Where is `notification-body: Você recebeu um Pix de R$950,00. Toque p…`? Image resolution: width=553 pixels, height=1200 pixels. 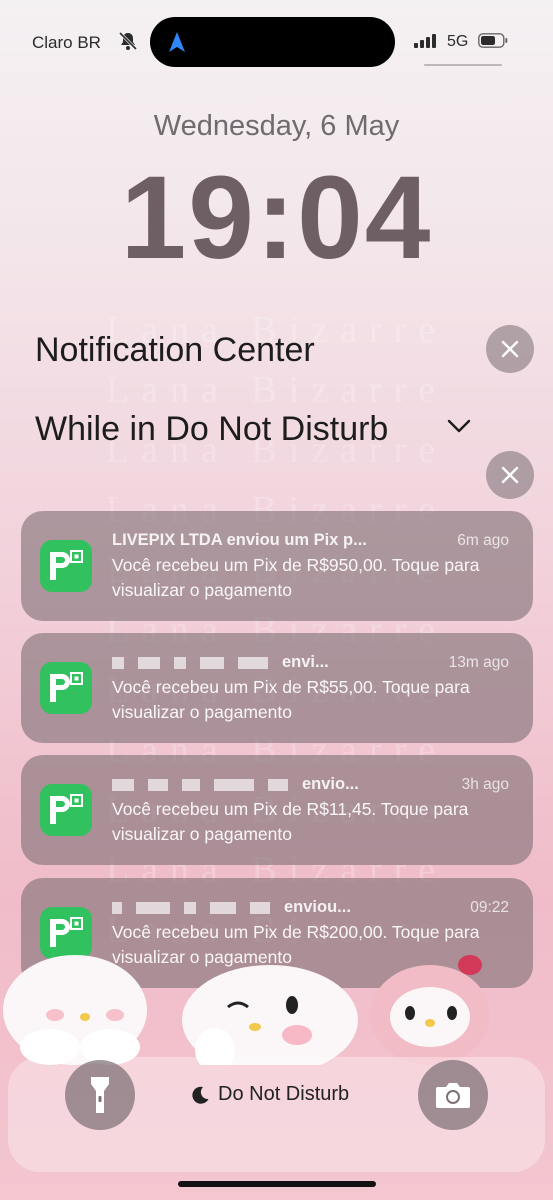 notification-body: Você recebeu um Pix de R$950,00. Toque p… is located at coordinates (296, 577).